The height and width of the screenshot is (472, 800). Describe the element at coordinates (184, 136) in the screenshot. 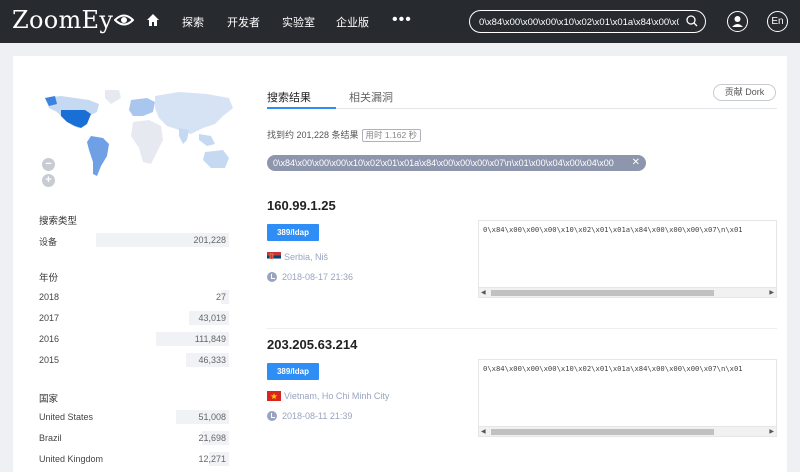

I see `map-india` at that location.